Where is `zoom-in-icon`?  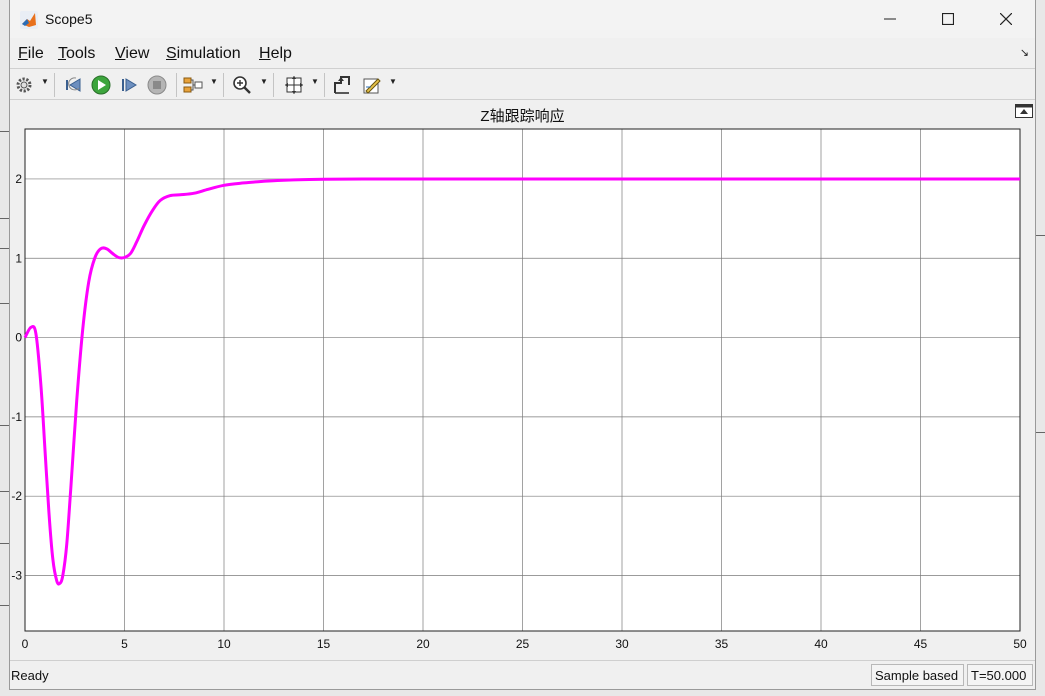 zoom-in-icon is located at coordinates (242, 85).